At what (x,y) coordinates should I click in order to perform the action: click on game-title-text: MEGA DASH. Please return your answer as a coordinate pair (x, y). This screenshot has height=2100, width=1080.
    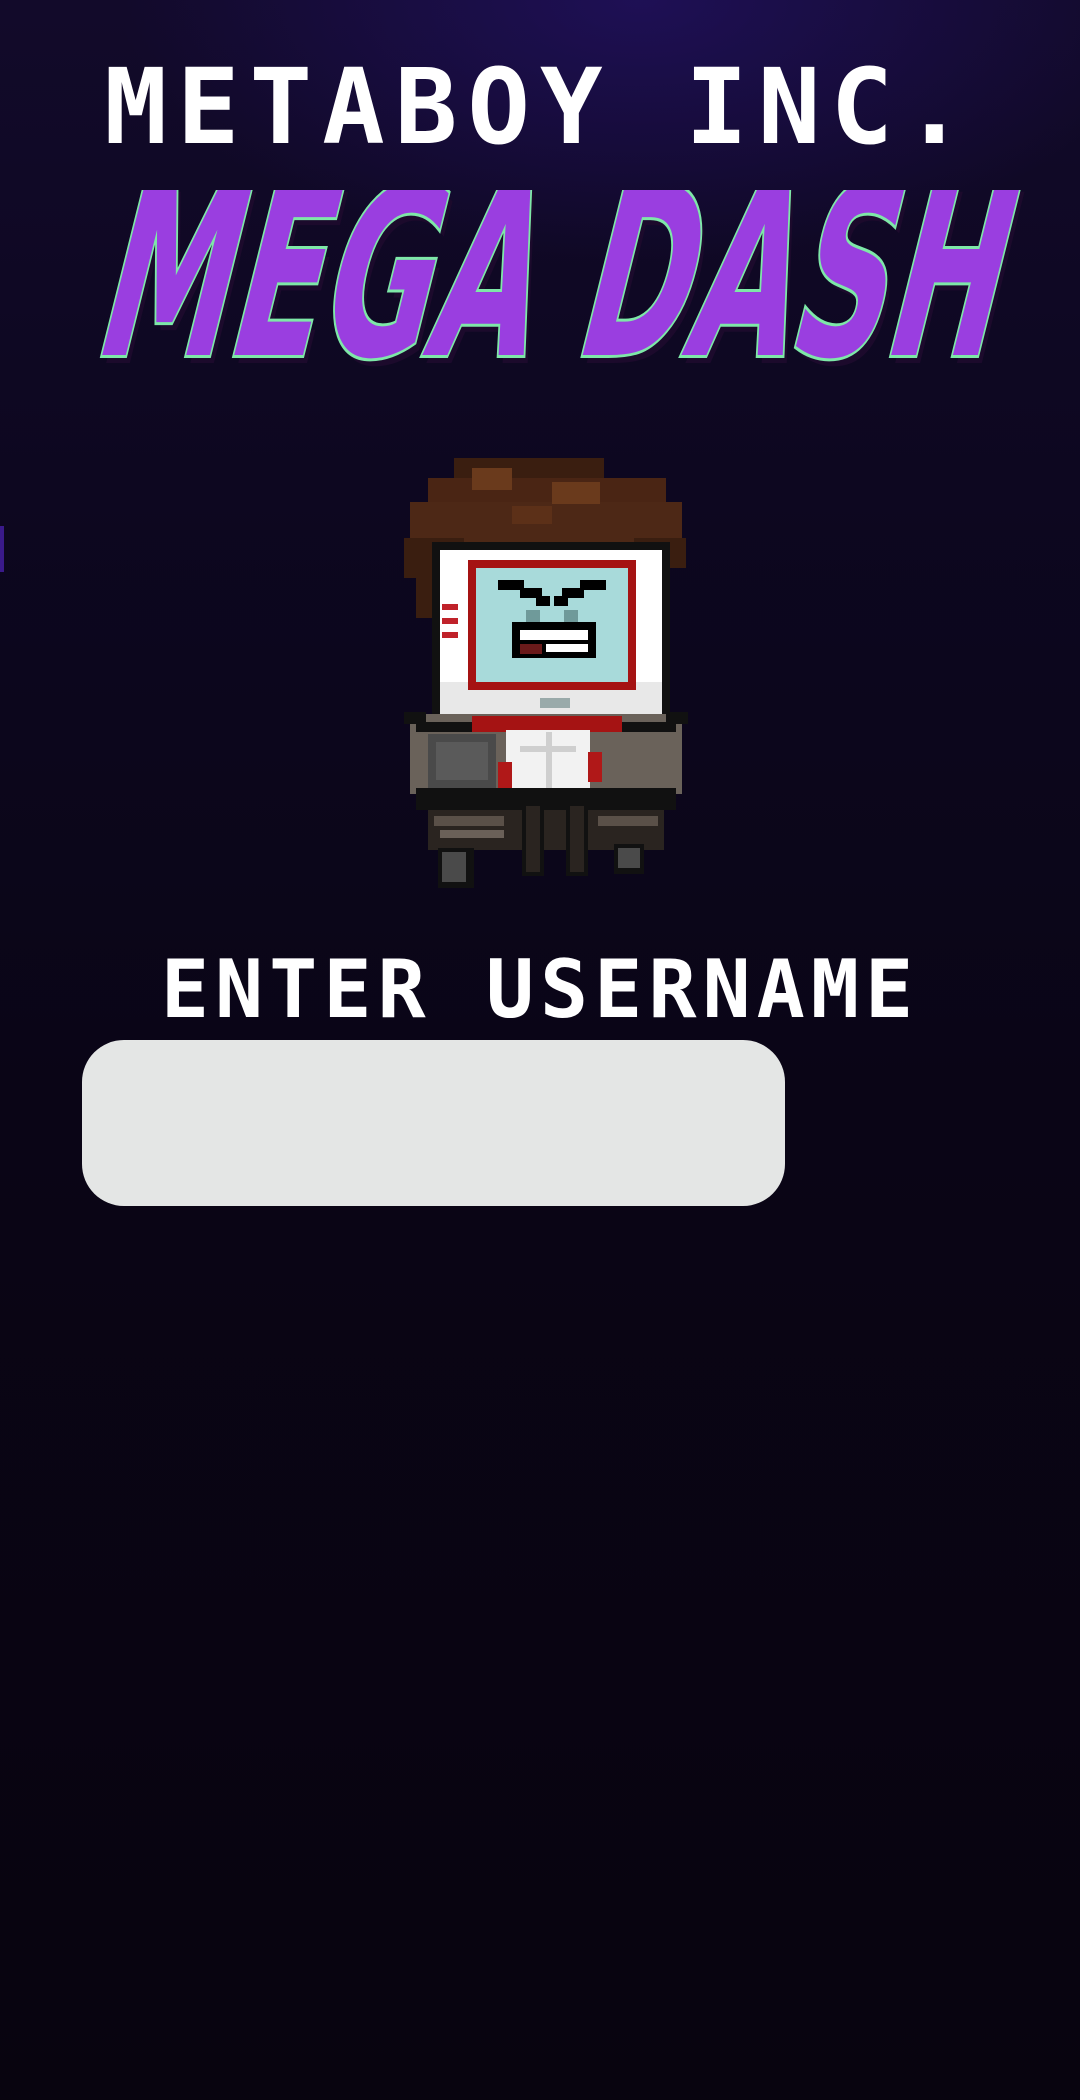
    Looking at the image, I should click on (560, 300).